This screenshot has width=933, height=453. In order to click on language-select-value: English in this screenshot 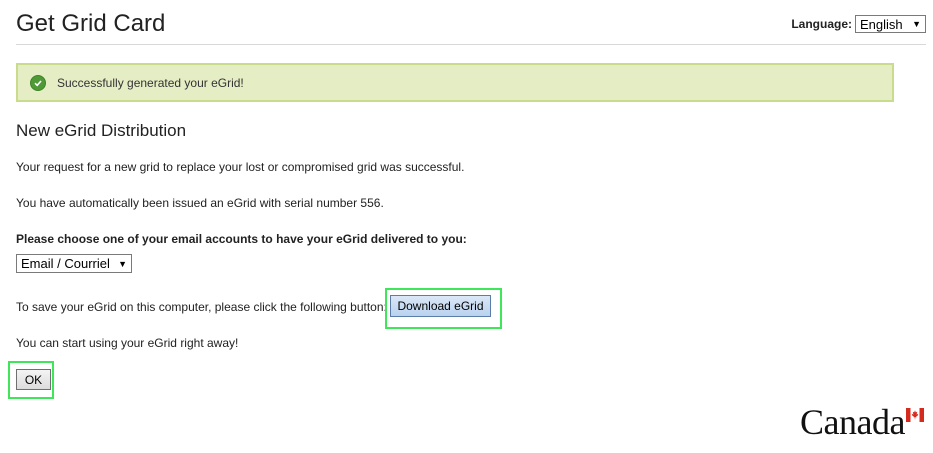, I will do `click(881, 24)`.